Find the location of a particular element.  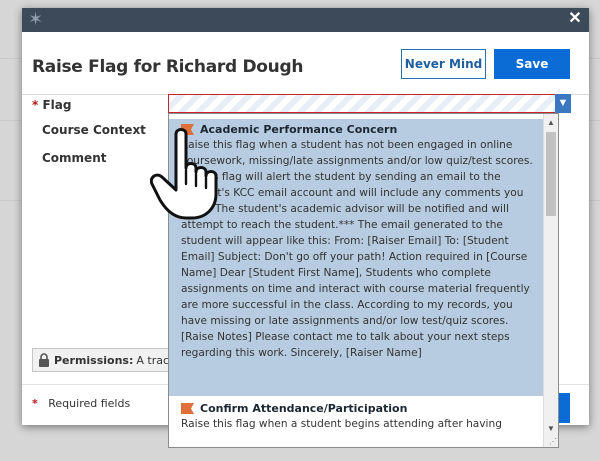

option-title: Confirm Attendance/Participation is located at coordinates (358, 408).